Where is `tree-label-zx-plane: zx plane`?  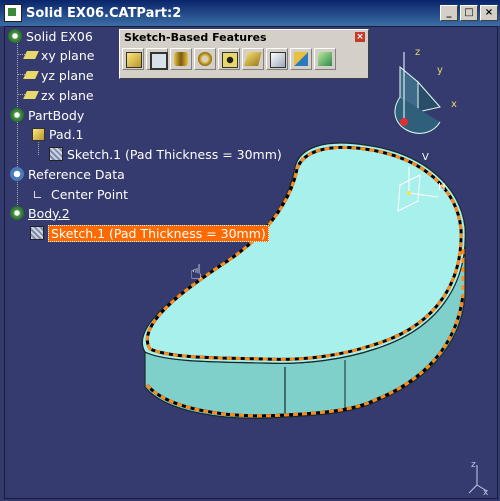 tree-label-zx-plane: zx plane is located at coordinates (67, 95).